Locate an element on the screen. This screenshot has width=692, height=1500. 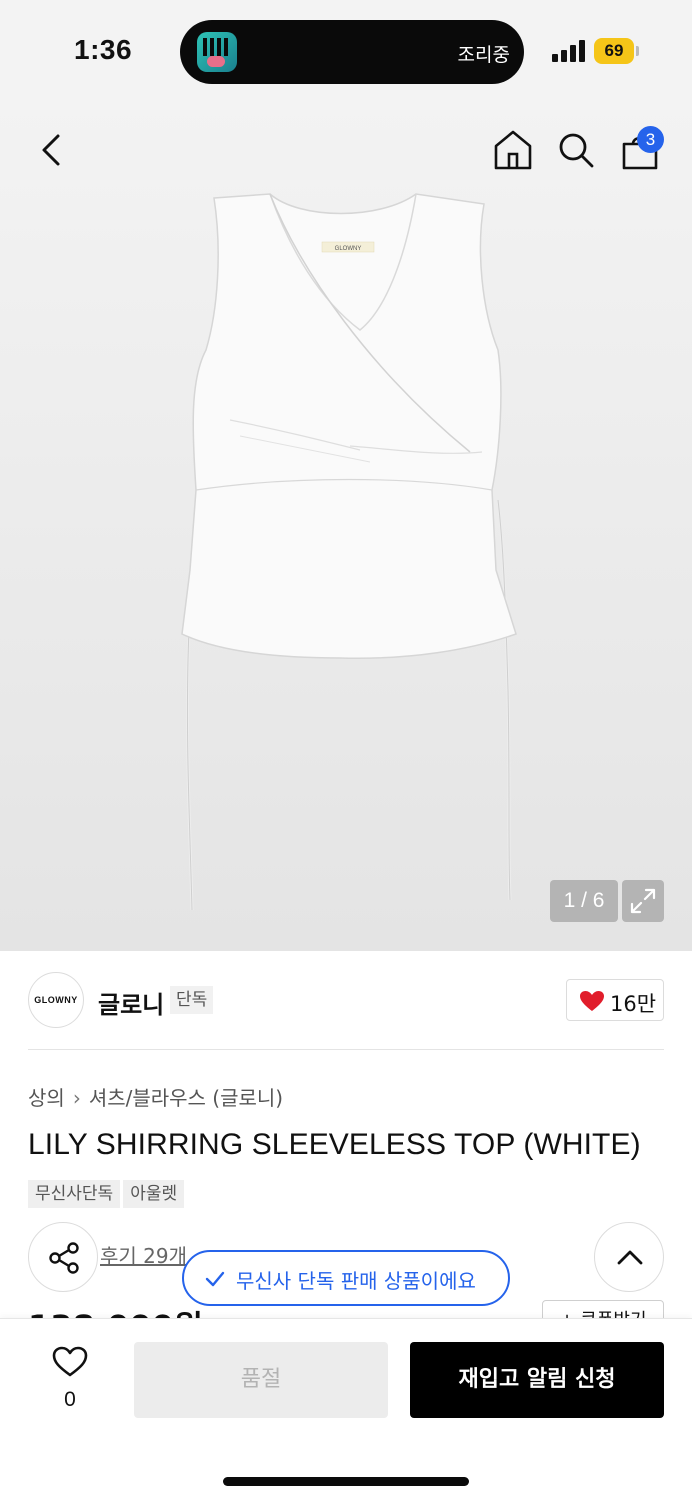
search-icon is located at coordinates (576, 150).